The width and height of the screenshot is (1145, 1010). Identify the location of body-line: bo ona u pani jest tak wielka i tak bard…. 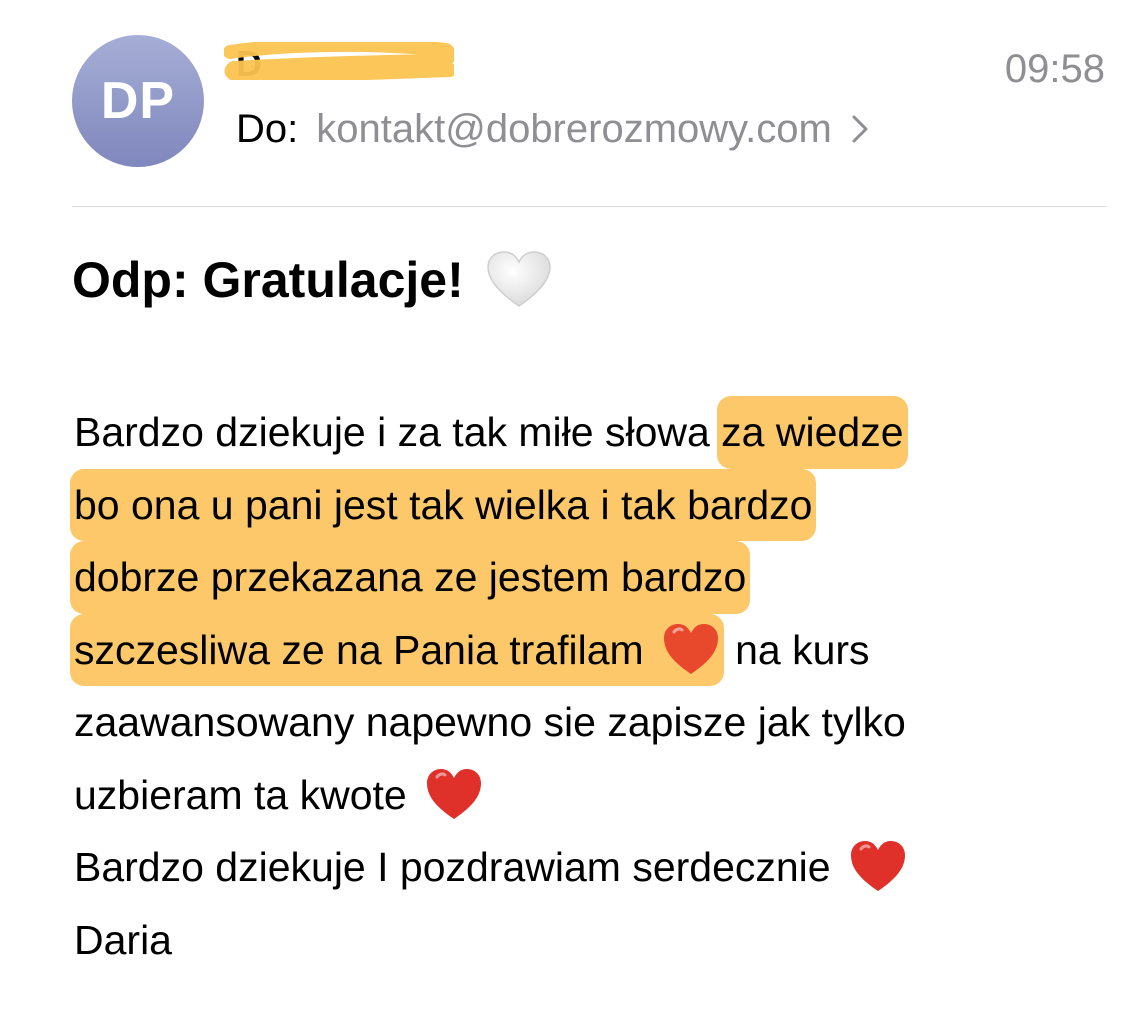
(592, 504).